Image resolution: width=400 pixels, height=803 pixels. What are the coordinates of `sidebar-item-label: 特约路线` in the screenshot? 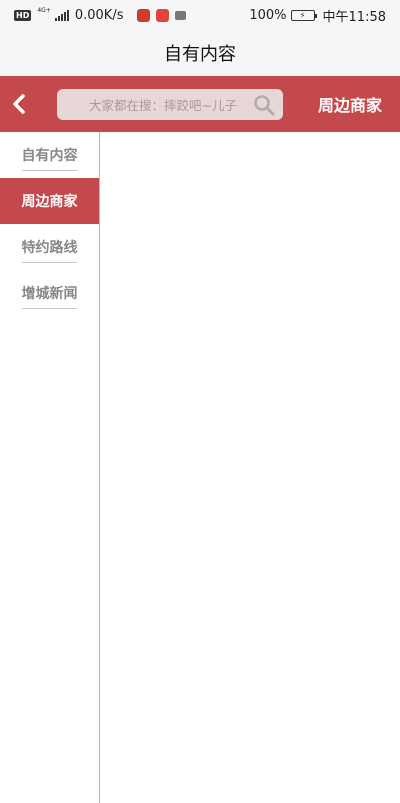 It's located at (49, 248).